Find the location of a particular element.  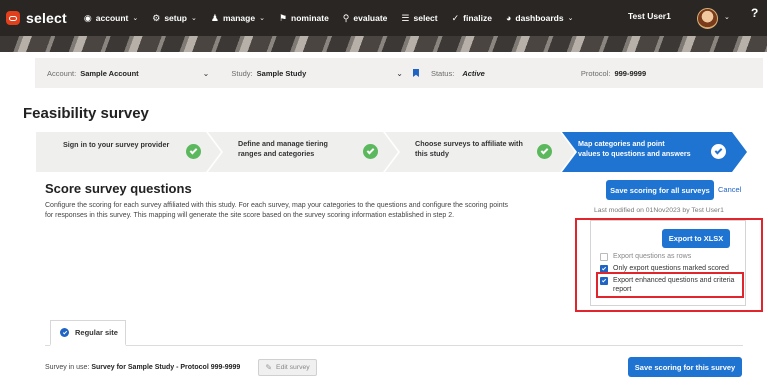

tab-label: Regular site is located at coordinates (96, 332).